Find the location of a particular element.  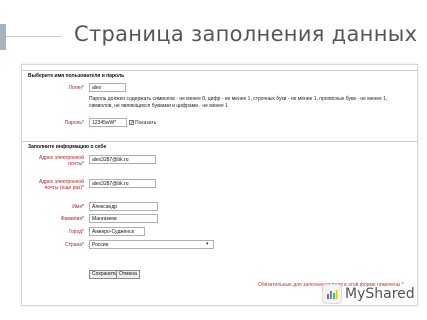

email-confirm-input: alex3287@bk.ru is located at coordinates (122, 183).